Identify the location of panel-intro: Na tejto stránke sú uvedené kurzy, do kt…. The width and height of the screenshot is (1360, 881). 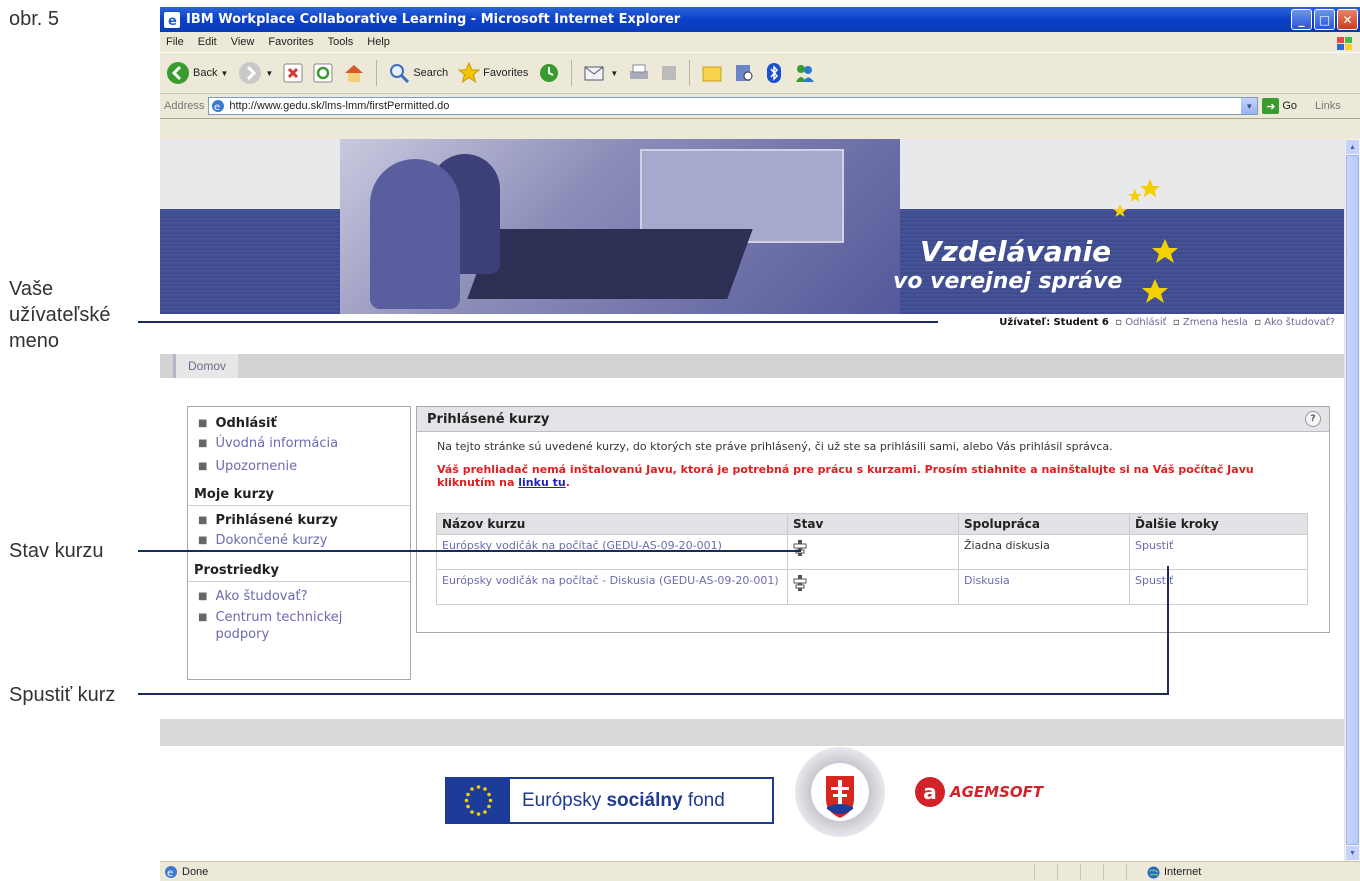
(775, 446).